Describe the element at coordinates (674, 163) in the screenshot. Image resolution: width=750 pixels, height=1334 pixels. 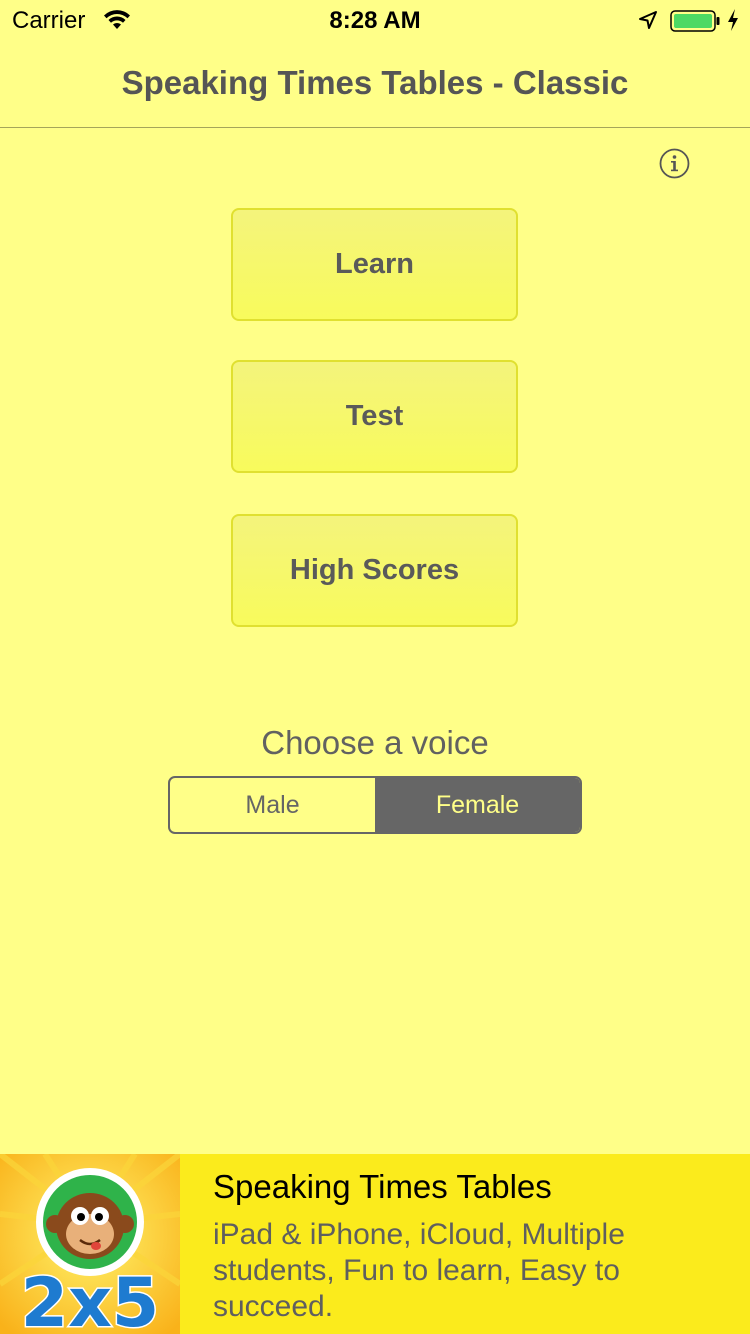
I see `info-icon` at that location.